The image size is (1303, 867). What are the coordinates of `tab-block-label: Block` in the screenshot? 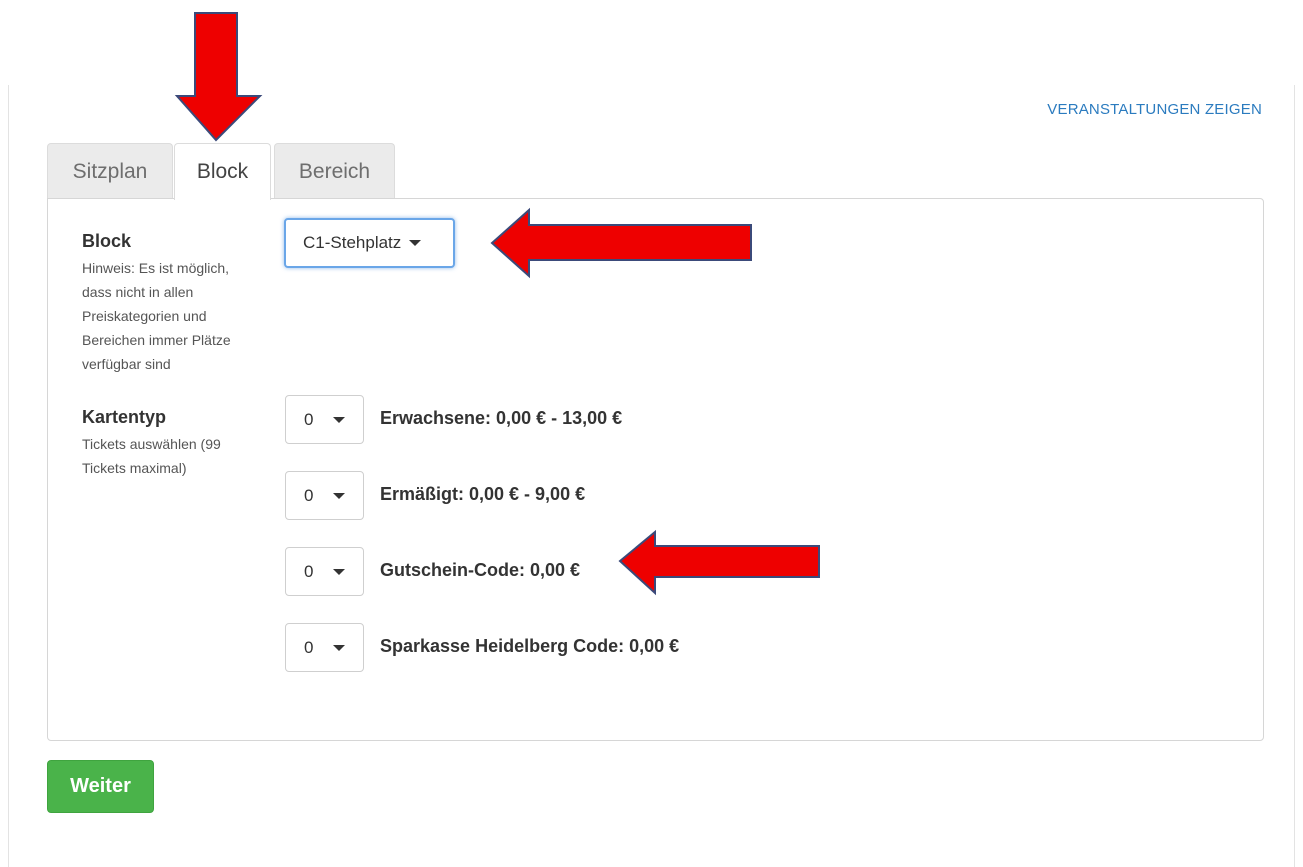 It's located at (222, 171).